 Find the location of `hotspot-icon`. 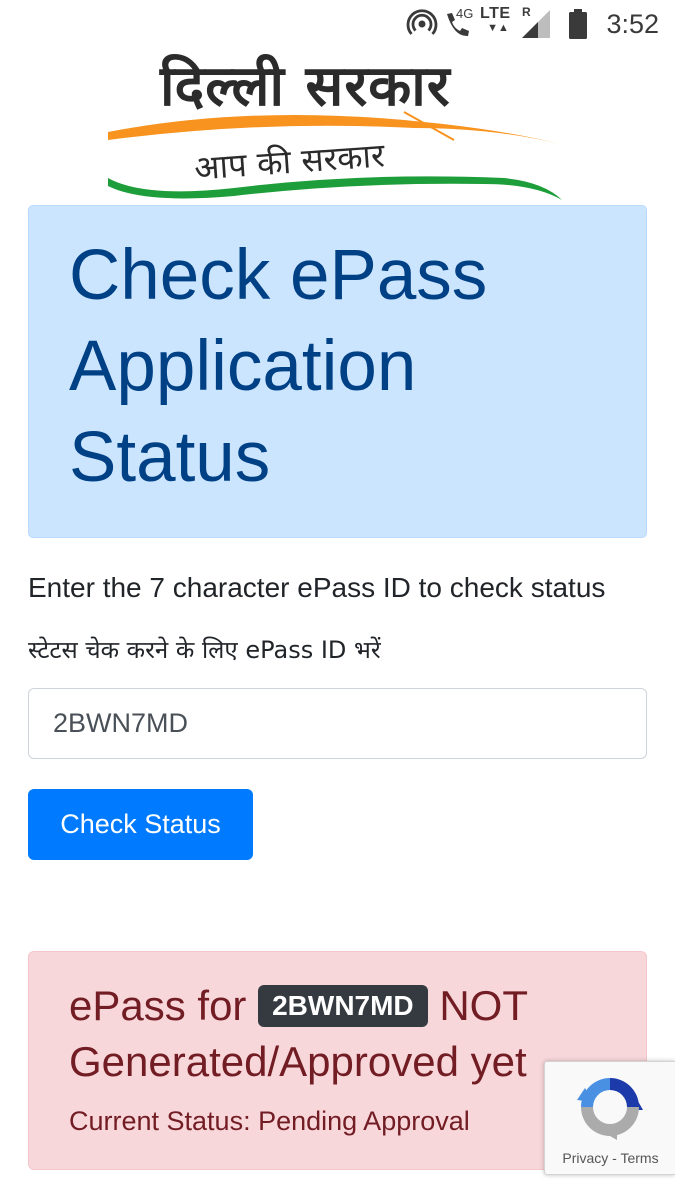

hotspot-icon is located at coordinates (422, 24).